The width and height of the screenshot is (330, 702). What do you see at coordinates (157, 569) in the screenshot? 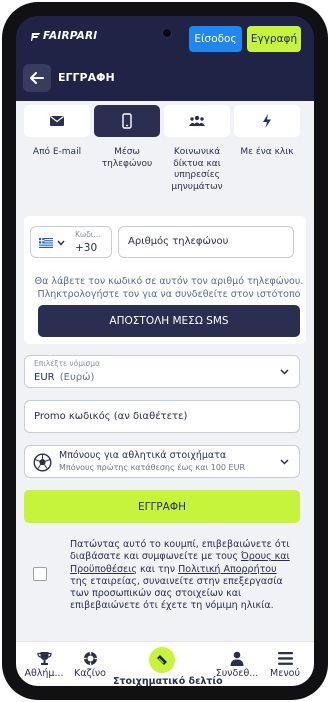
I see `terms-text-part2: και την` at bounding box center [157, 569].